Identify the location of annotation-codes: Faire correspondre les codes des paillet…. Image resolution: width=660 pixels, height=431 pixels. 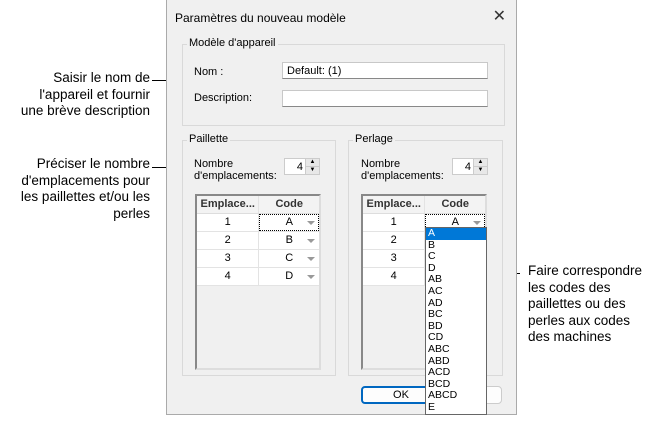
(594, 304).